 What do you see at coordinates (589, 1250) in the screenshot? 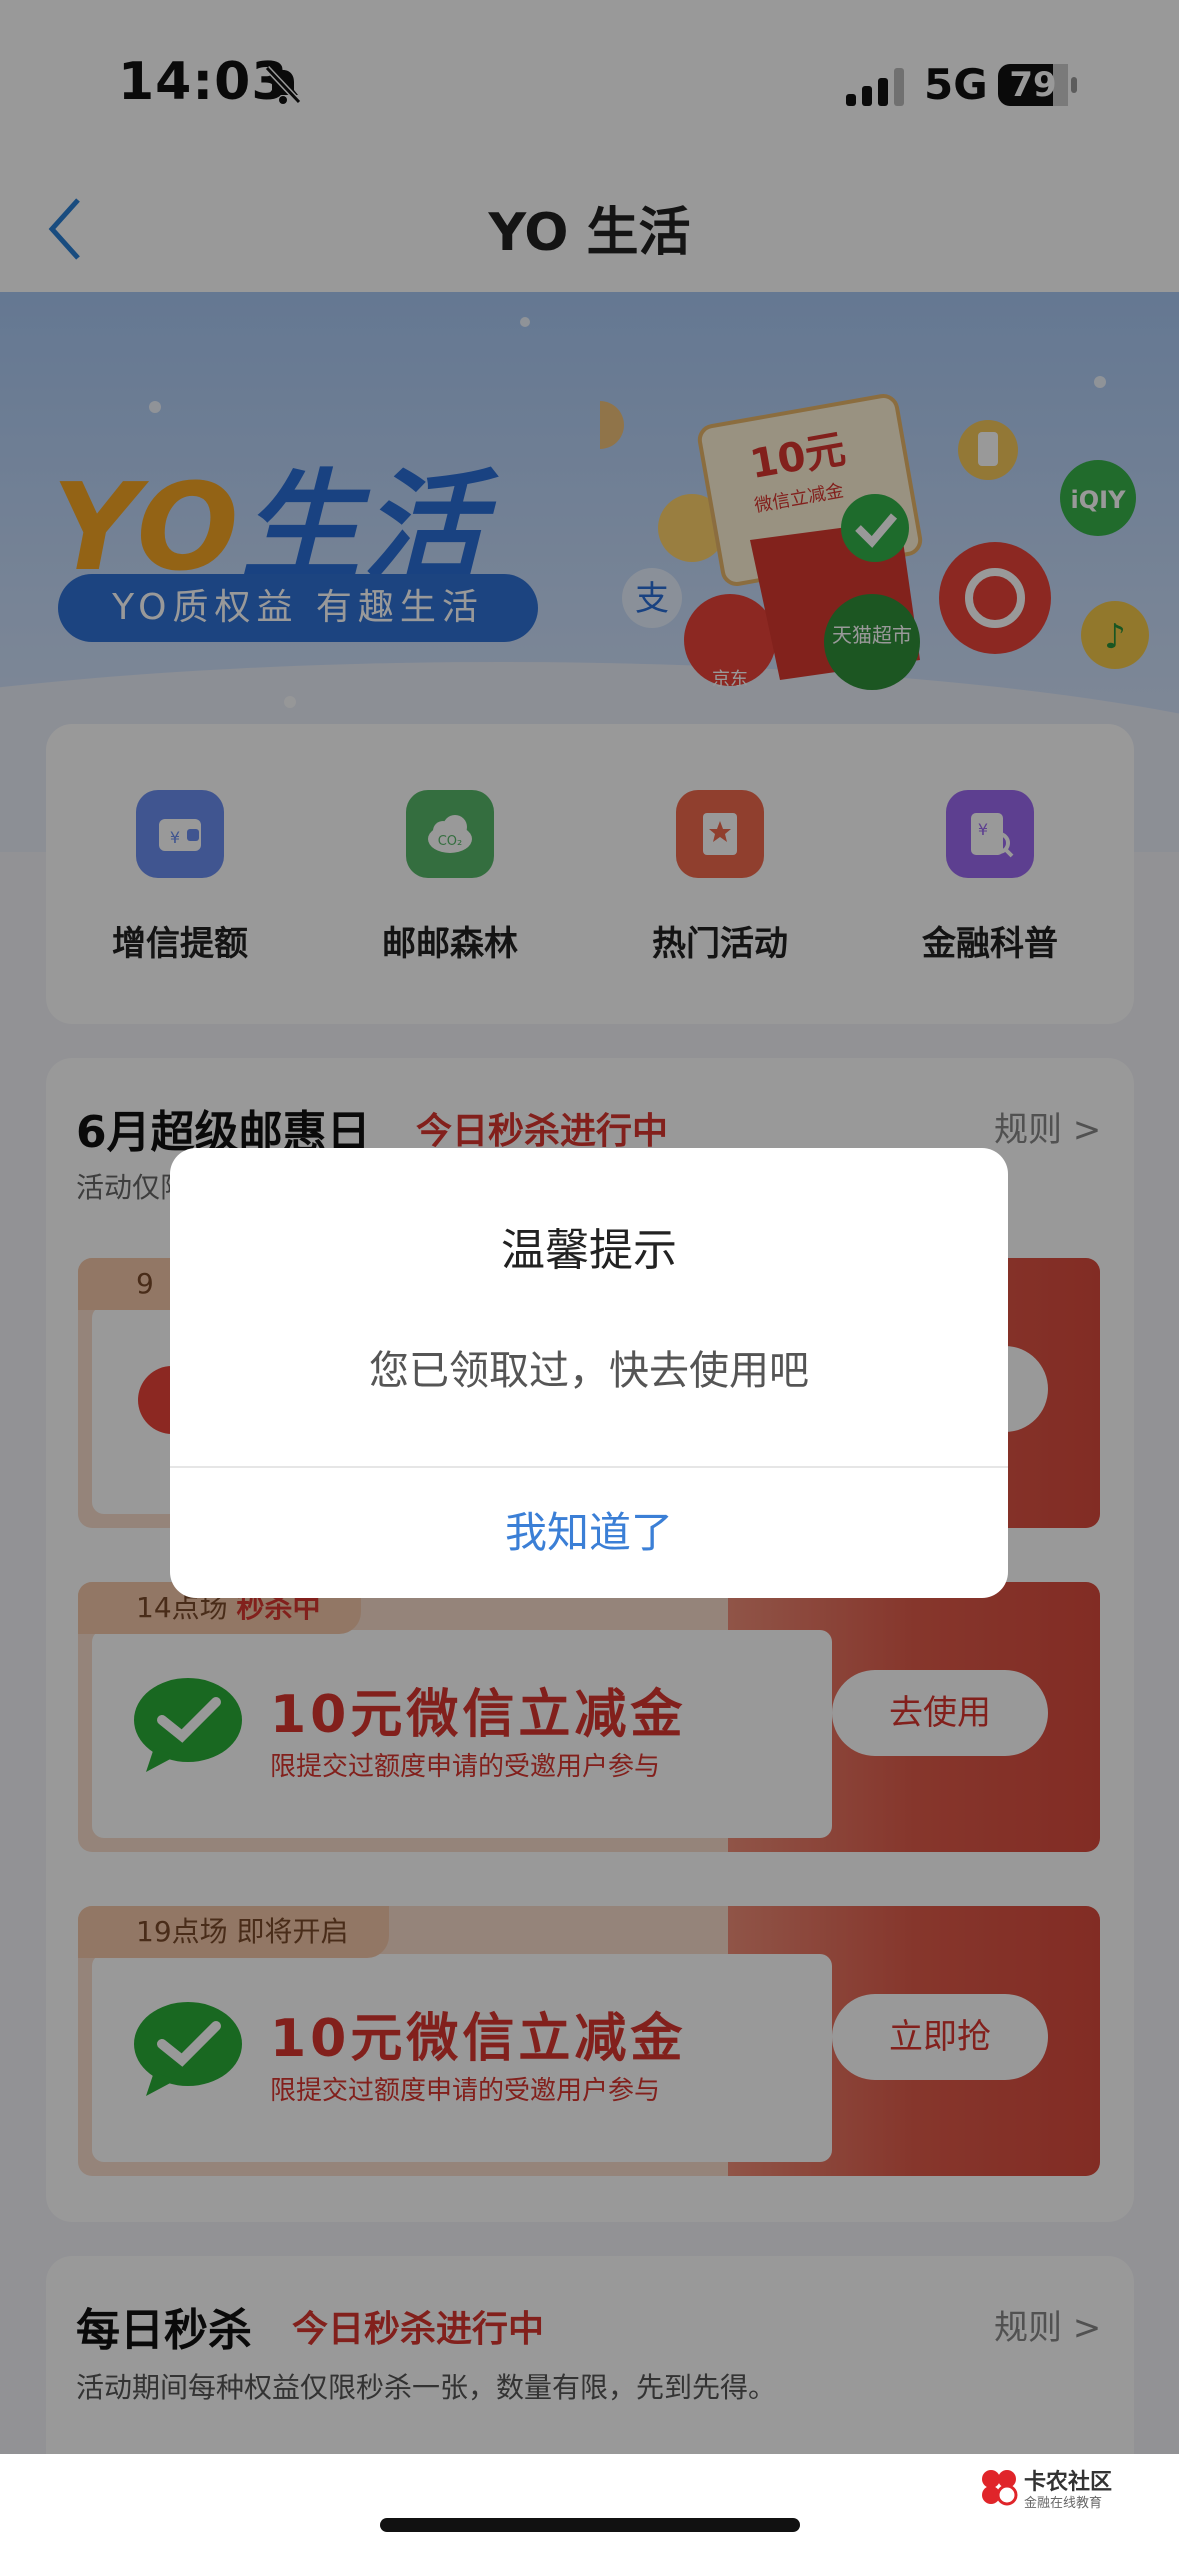
I see `dialog-title: 温馨提示` at bounding box center [589, 1250].